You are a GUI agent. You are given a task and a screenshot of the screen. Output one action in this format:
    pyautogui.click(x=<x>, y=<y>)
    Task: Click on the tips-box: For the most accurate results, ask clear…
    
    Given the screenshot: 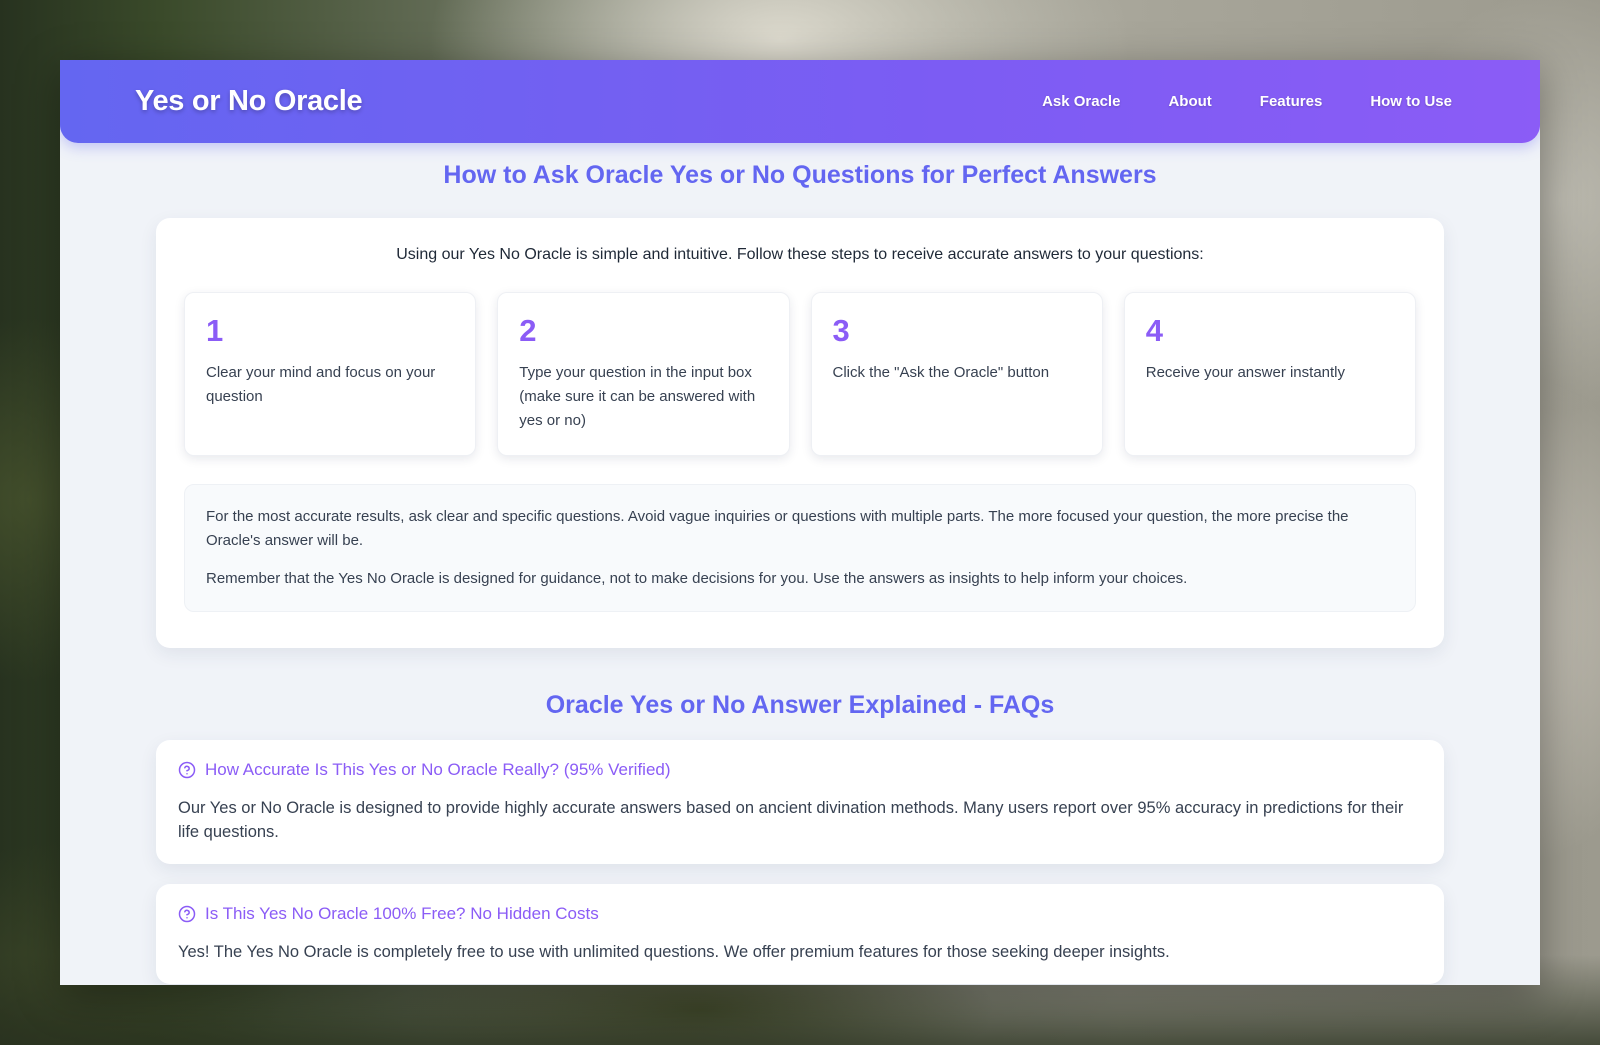 What is the action you would take?
    pyautogui.click(x=800, y=548)
    